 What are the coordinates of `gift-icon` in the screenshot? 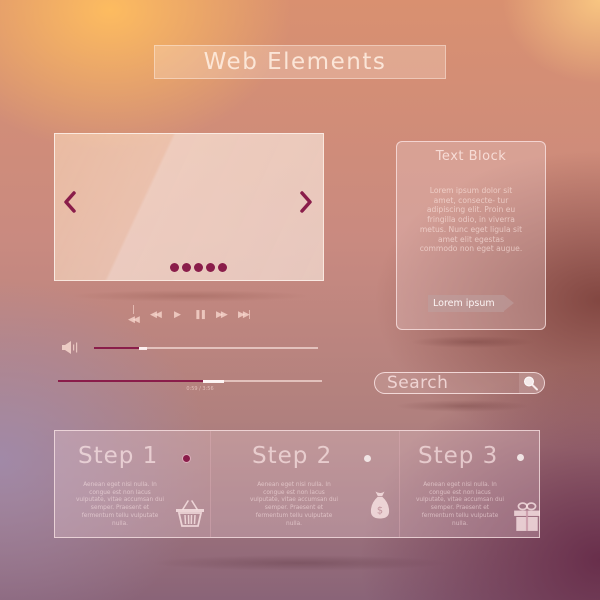 It's located at (527, 516).